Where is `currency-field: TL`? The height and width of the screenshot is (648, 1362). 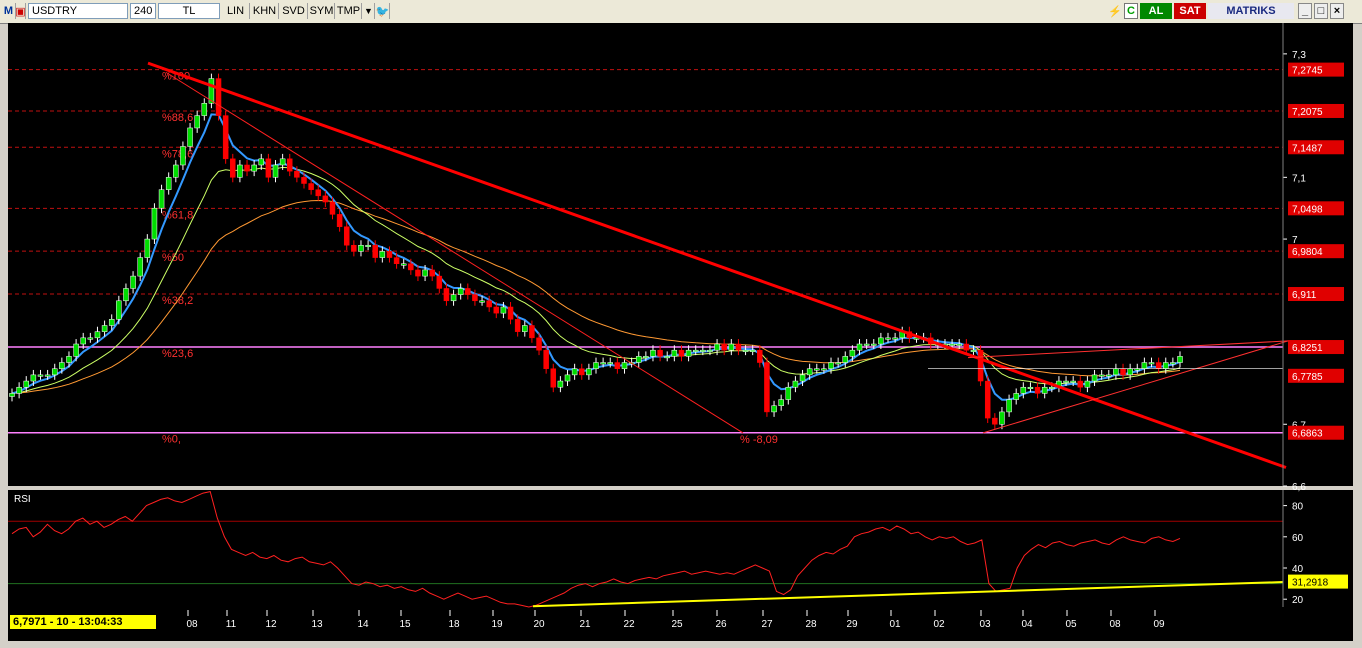 currency-field: TL is located at coordinates (189, 11).